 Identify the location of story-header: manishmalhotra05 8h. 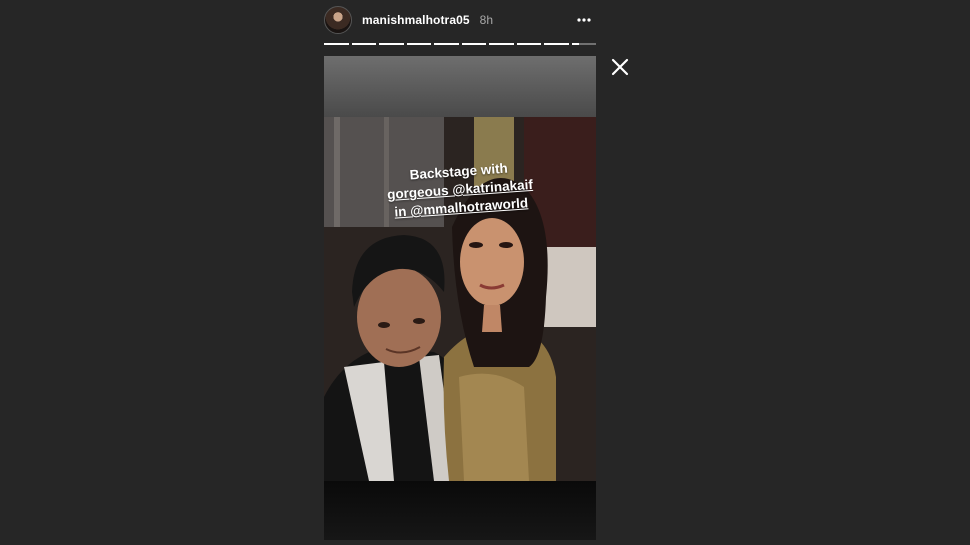
(460, 20).